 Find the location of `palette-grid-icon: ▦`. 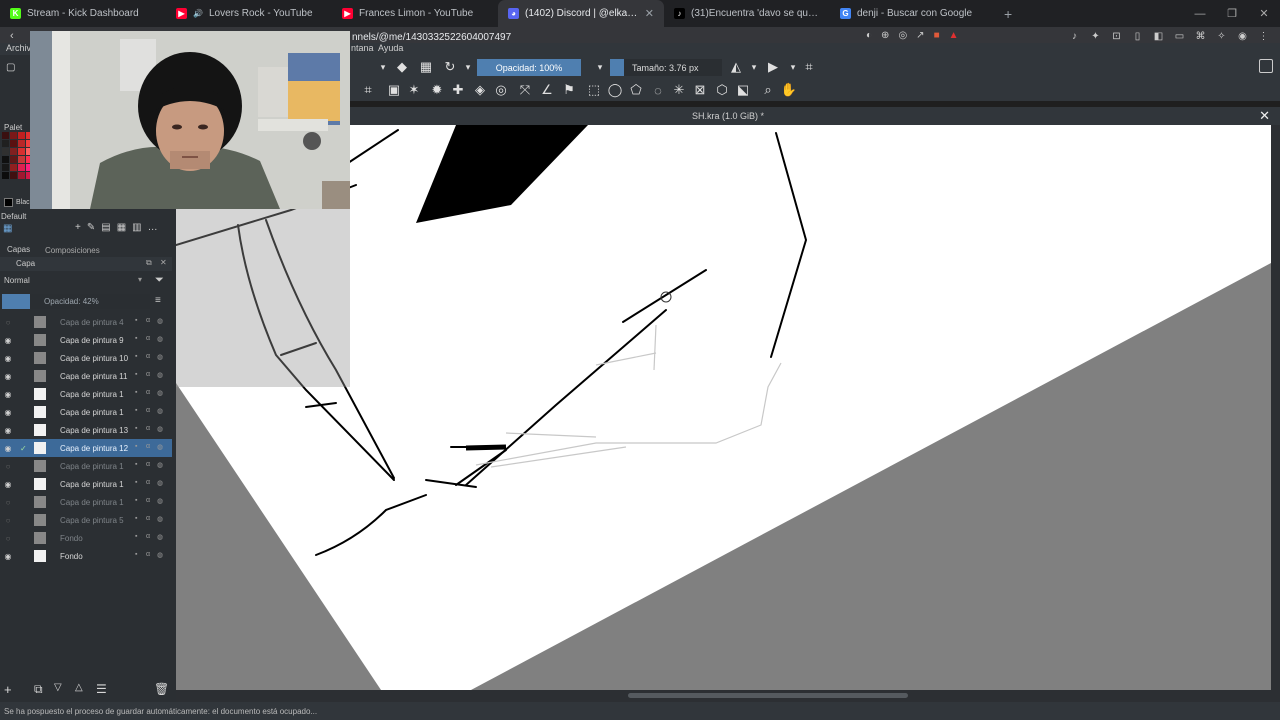

palette-grid-icon: ▦ is located at coordinates (8, 228).